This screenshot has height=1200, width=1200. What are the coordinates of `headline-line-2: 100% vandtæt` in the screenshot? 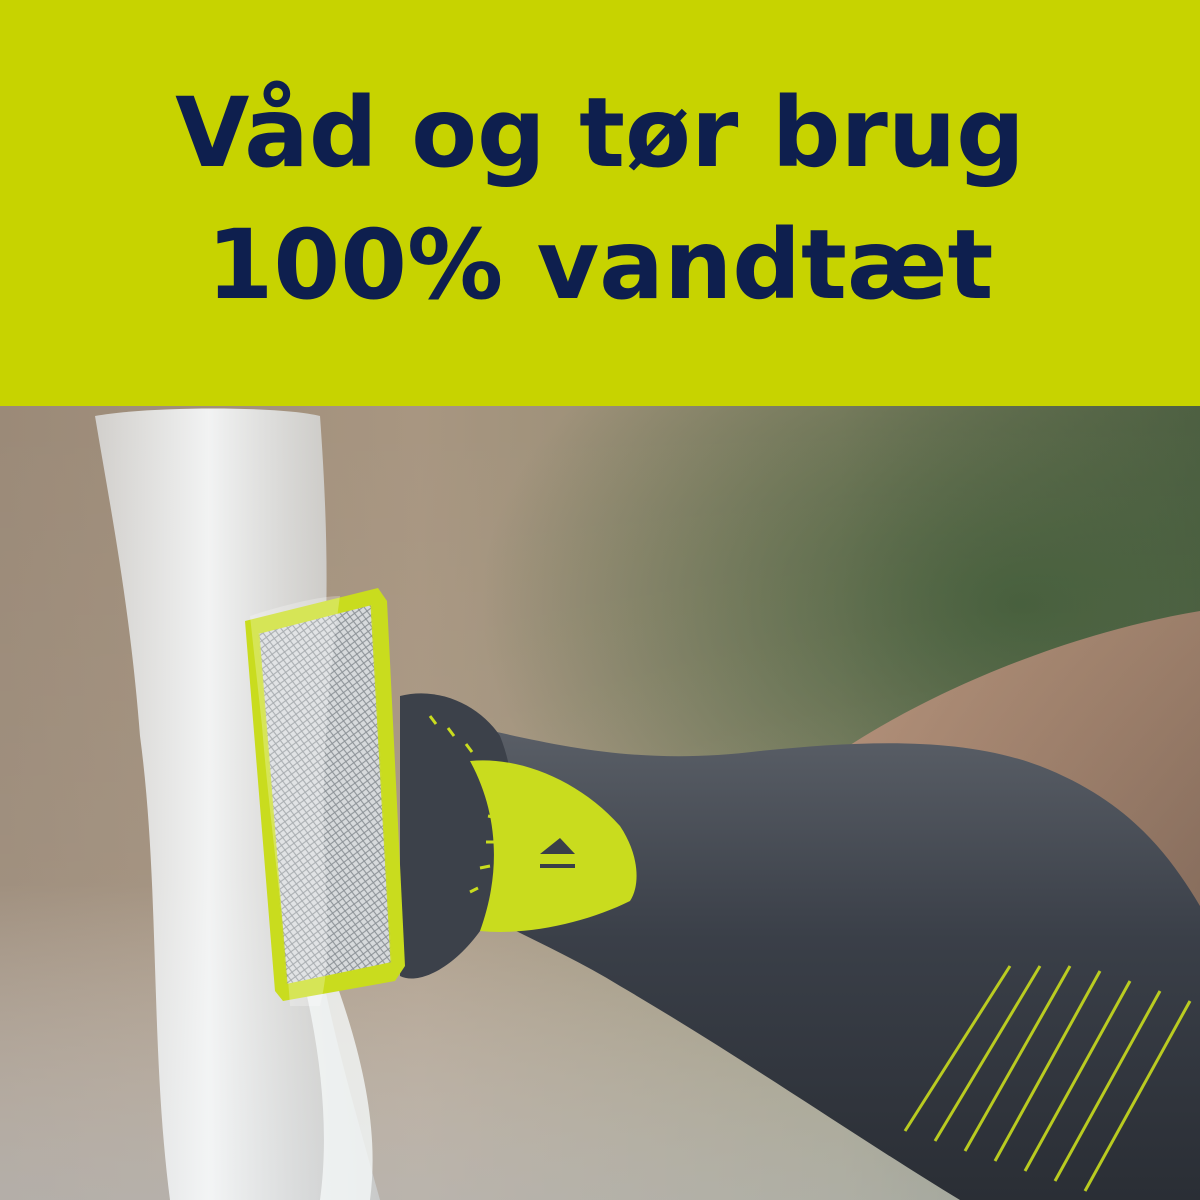 It's located at (600, 265).